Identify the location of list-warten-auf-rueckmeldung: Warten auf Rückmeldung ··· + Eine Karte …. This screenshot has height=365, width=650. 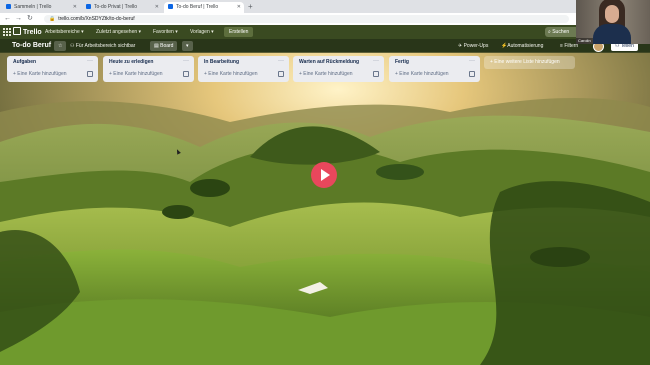
(338, 69).